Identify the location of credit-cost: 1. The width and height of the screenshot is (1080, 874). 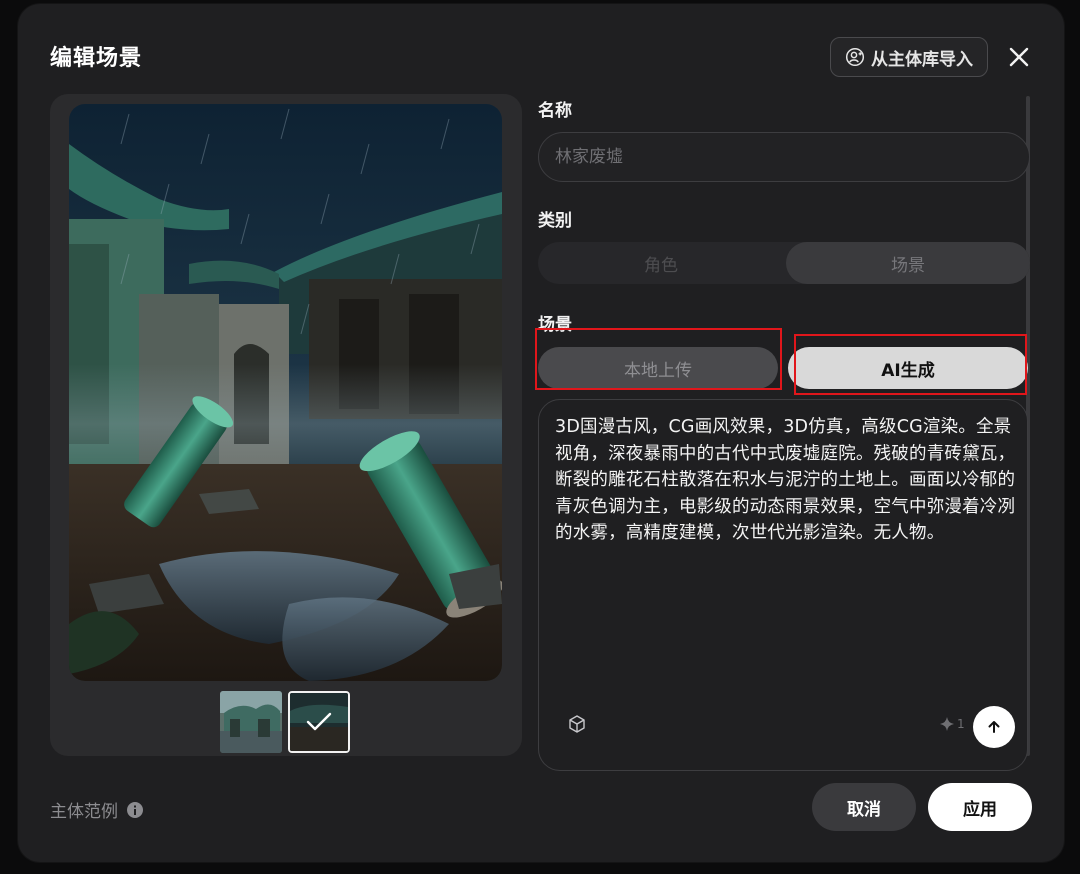
(952, 724).